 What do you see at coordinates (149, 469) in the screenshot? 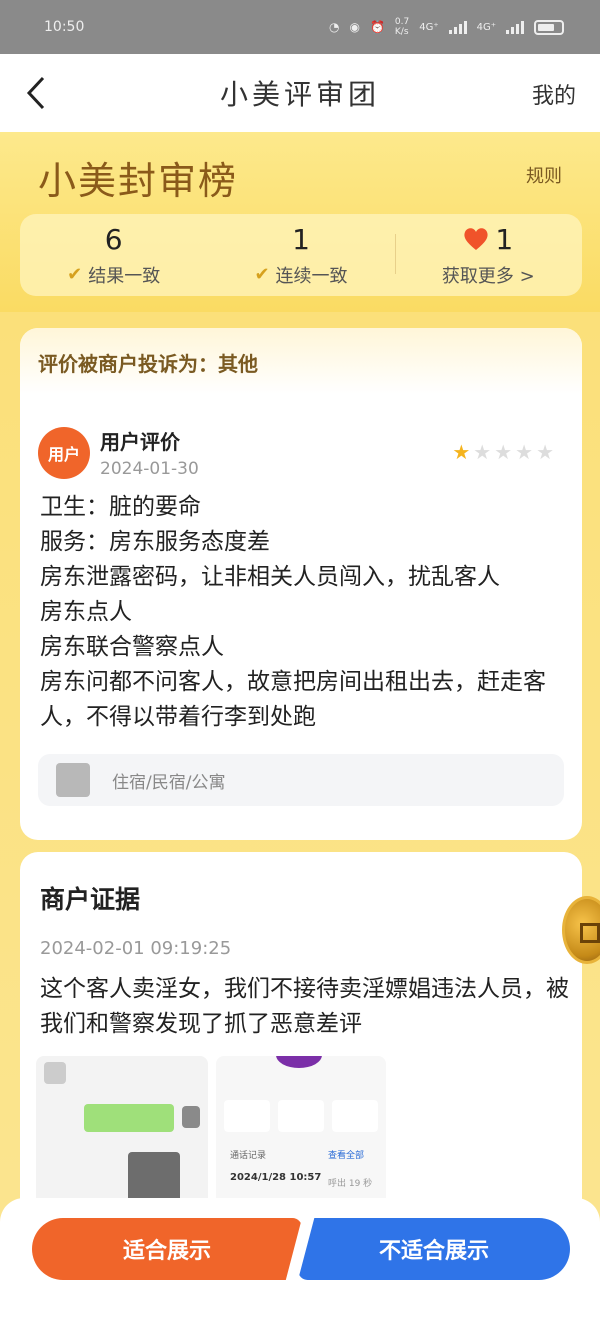
I see `review-date: 2024-01-30` at bounding box center [149, 469].